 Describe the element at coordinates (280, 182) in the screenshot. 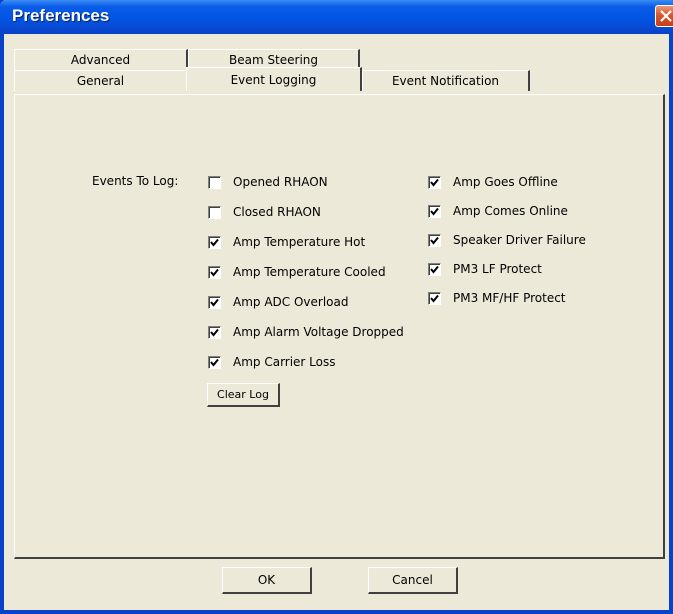

I see `event-checkbox-label: Opened RHAON` at that location.